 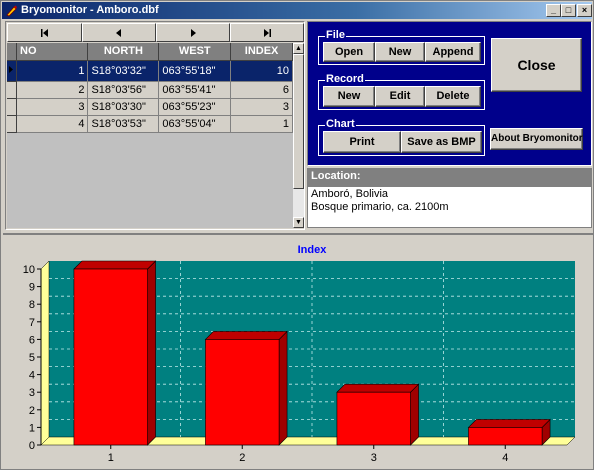 What do you see at coordinates (29, 270) in the screenshot?
I see `y-tick-label: 10` at bounding box center [29, 270].